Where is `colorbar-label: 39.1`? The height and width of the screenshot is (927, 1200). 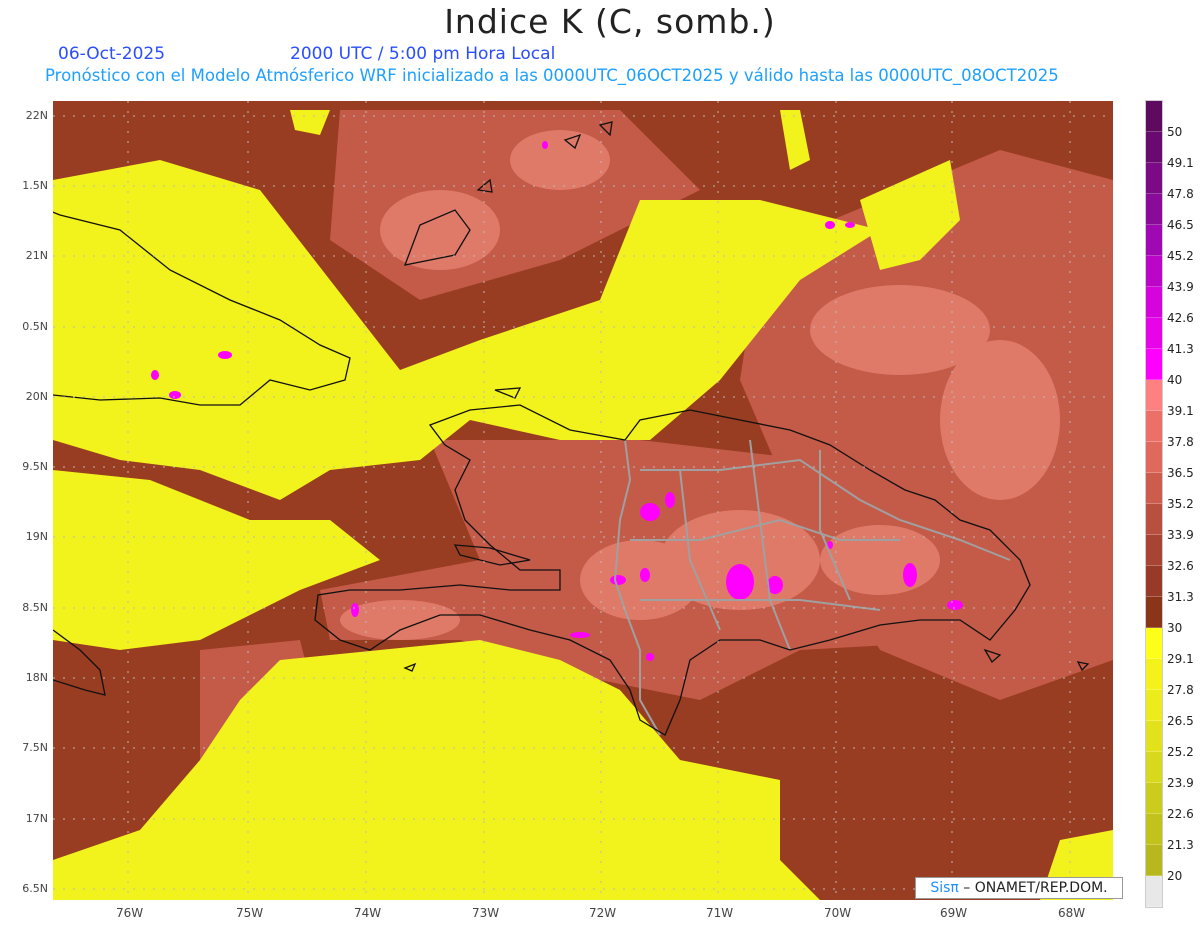 colorbar-label: 39.1 is located at coordinates (1180, 411).